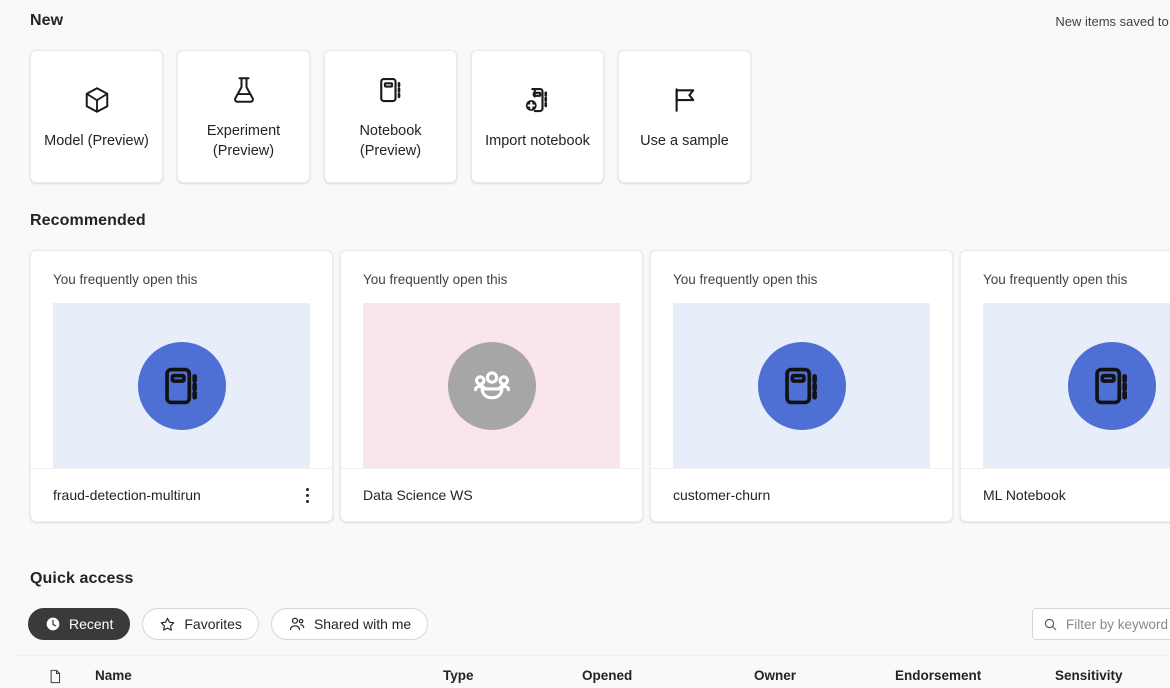  I want to click on column-header-name: Name, so click(113, 675).